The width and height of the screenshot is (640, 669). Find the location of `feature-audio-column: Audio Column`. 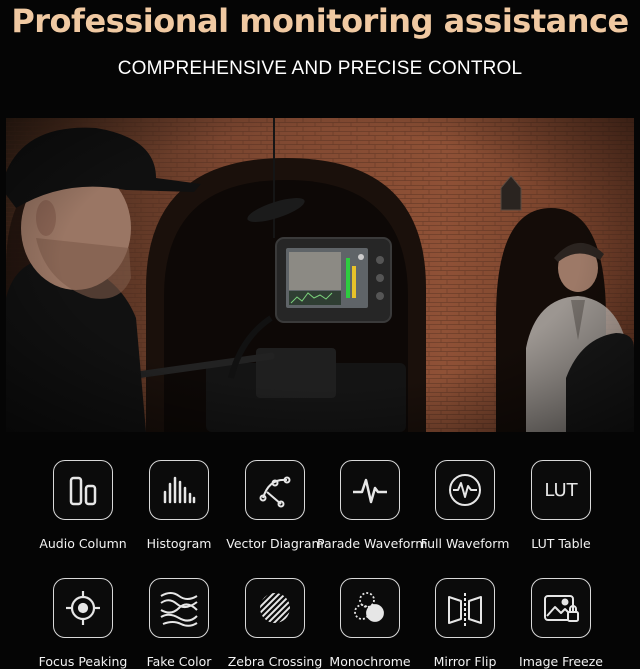

feature-audio-column: Audio Column is located at coordinates (83, 505).